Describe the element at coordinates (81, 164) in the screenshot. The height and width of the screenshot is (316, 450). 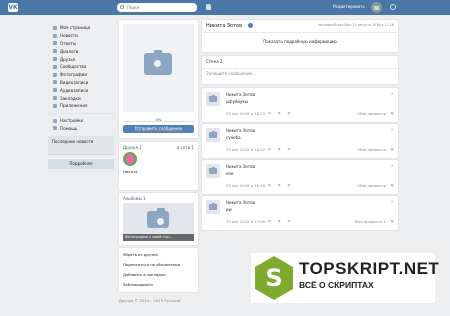
I see `more-button: Подробнее` at that location.